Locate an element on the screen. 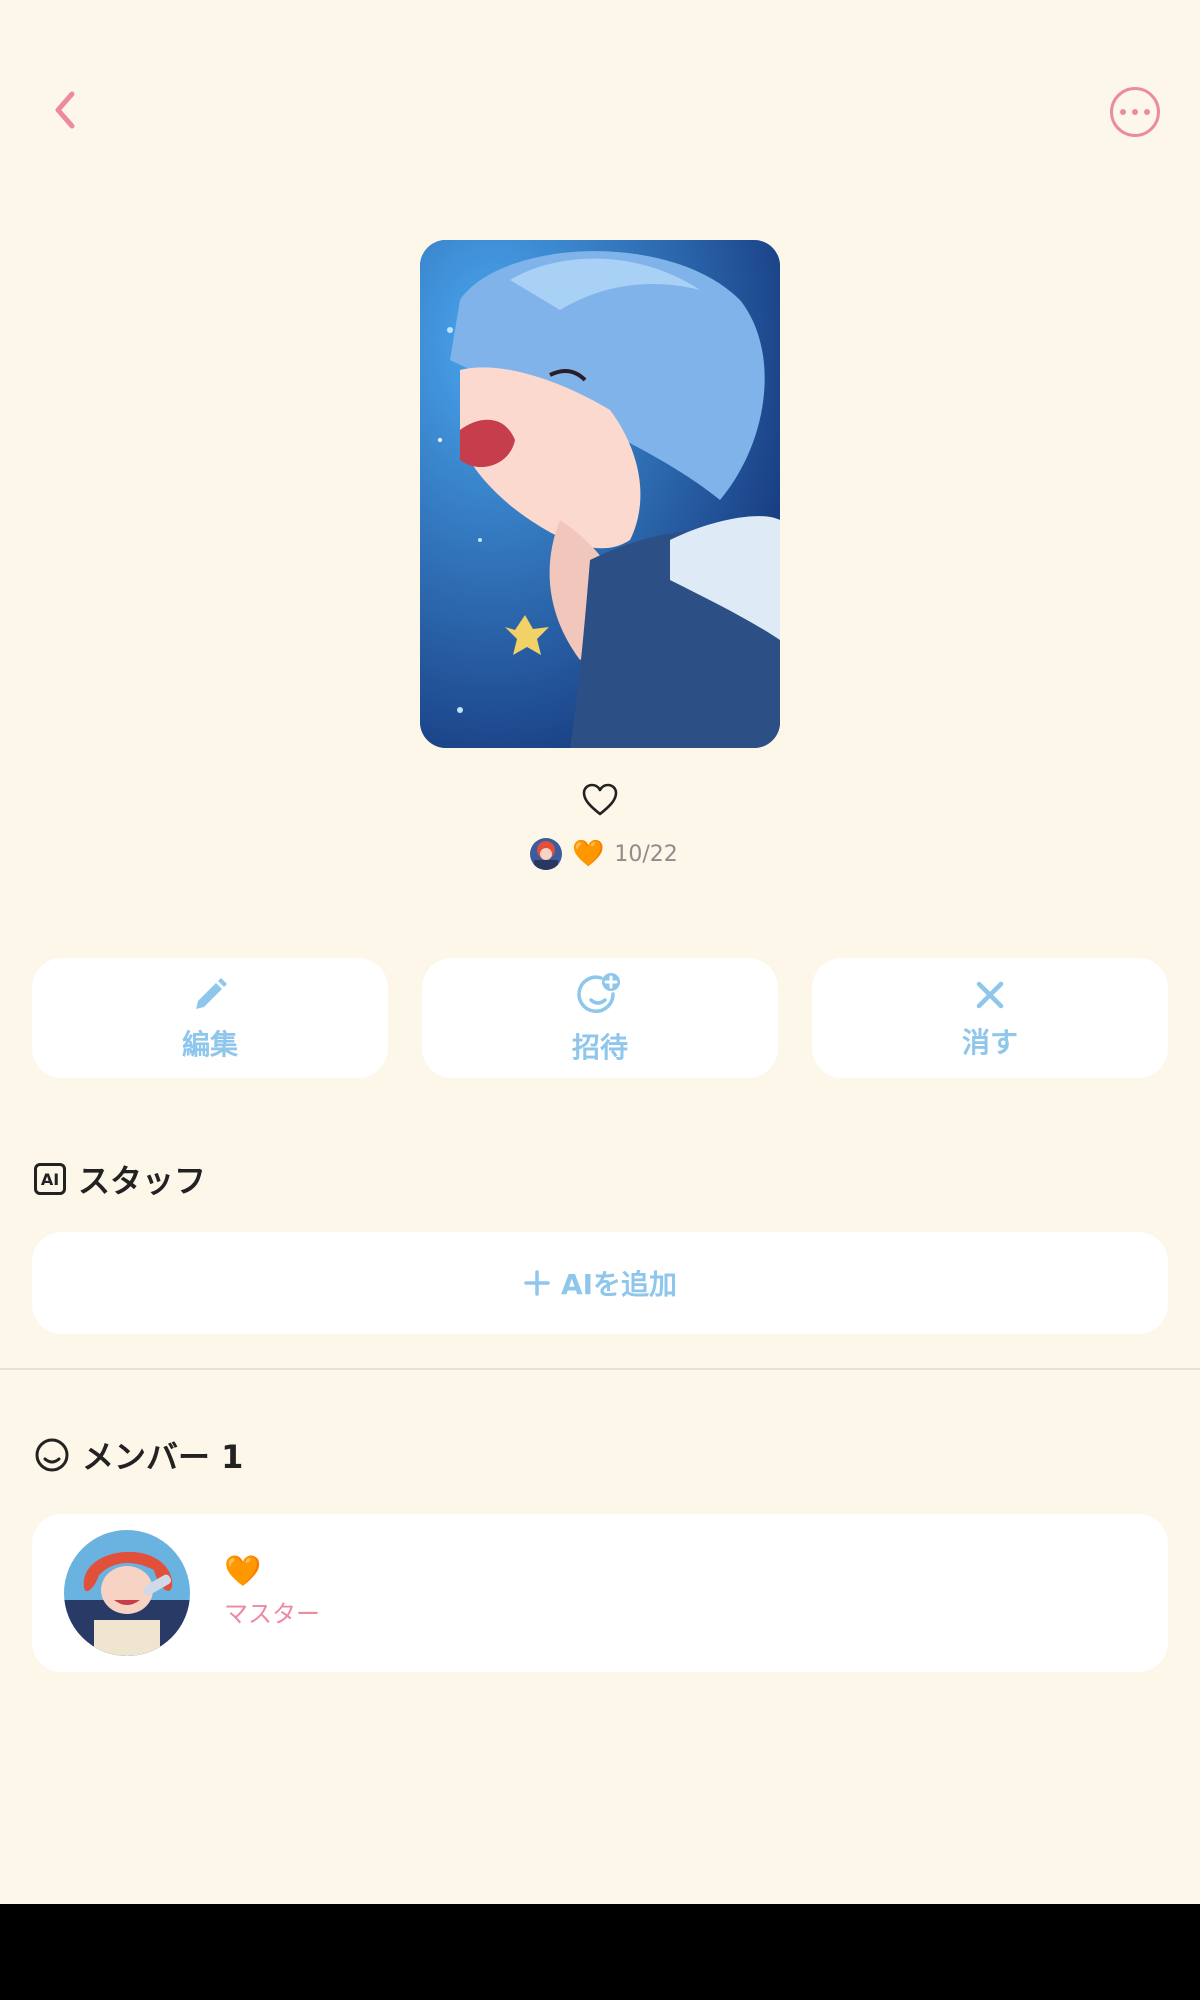 The width and height of the screenshot is (1200, 2000). favorite-button is located at coordinates (600, 800).